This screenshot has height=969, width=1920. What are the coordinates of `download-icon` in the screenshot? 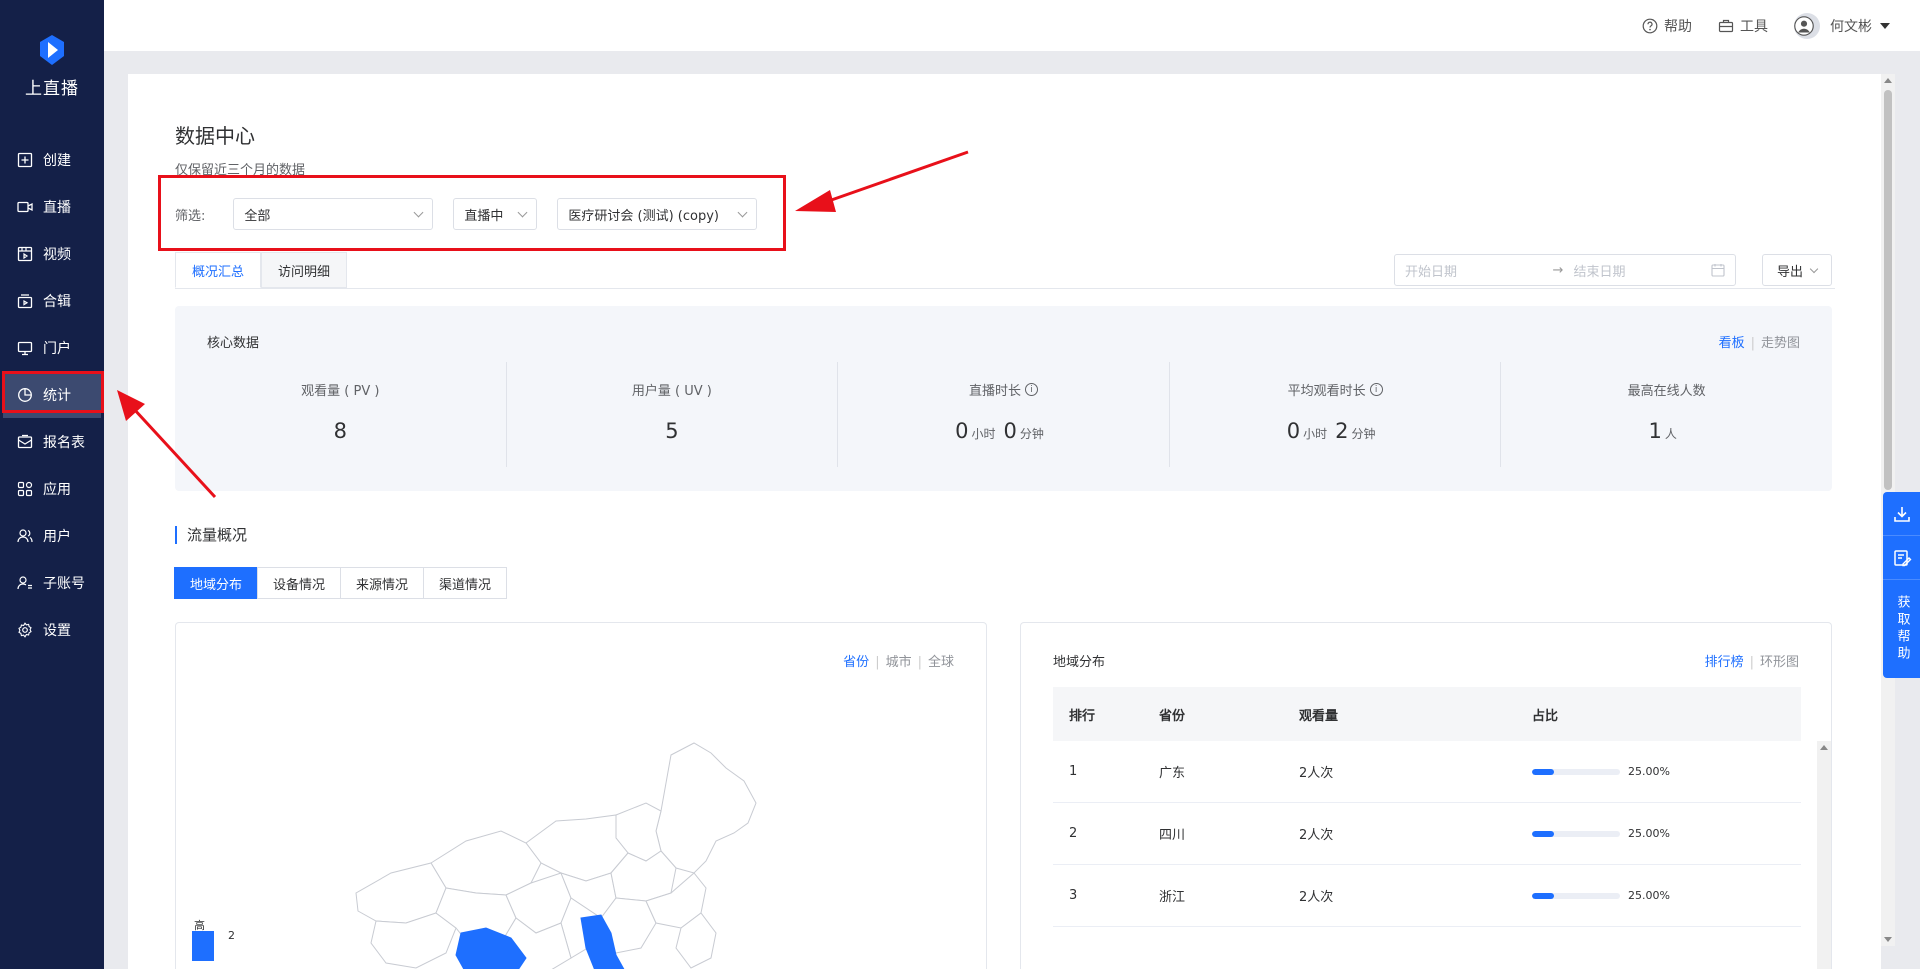 It's located at (1901, 514).